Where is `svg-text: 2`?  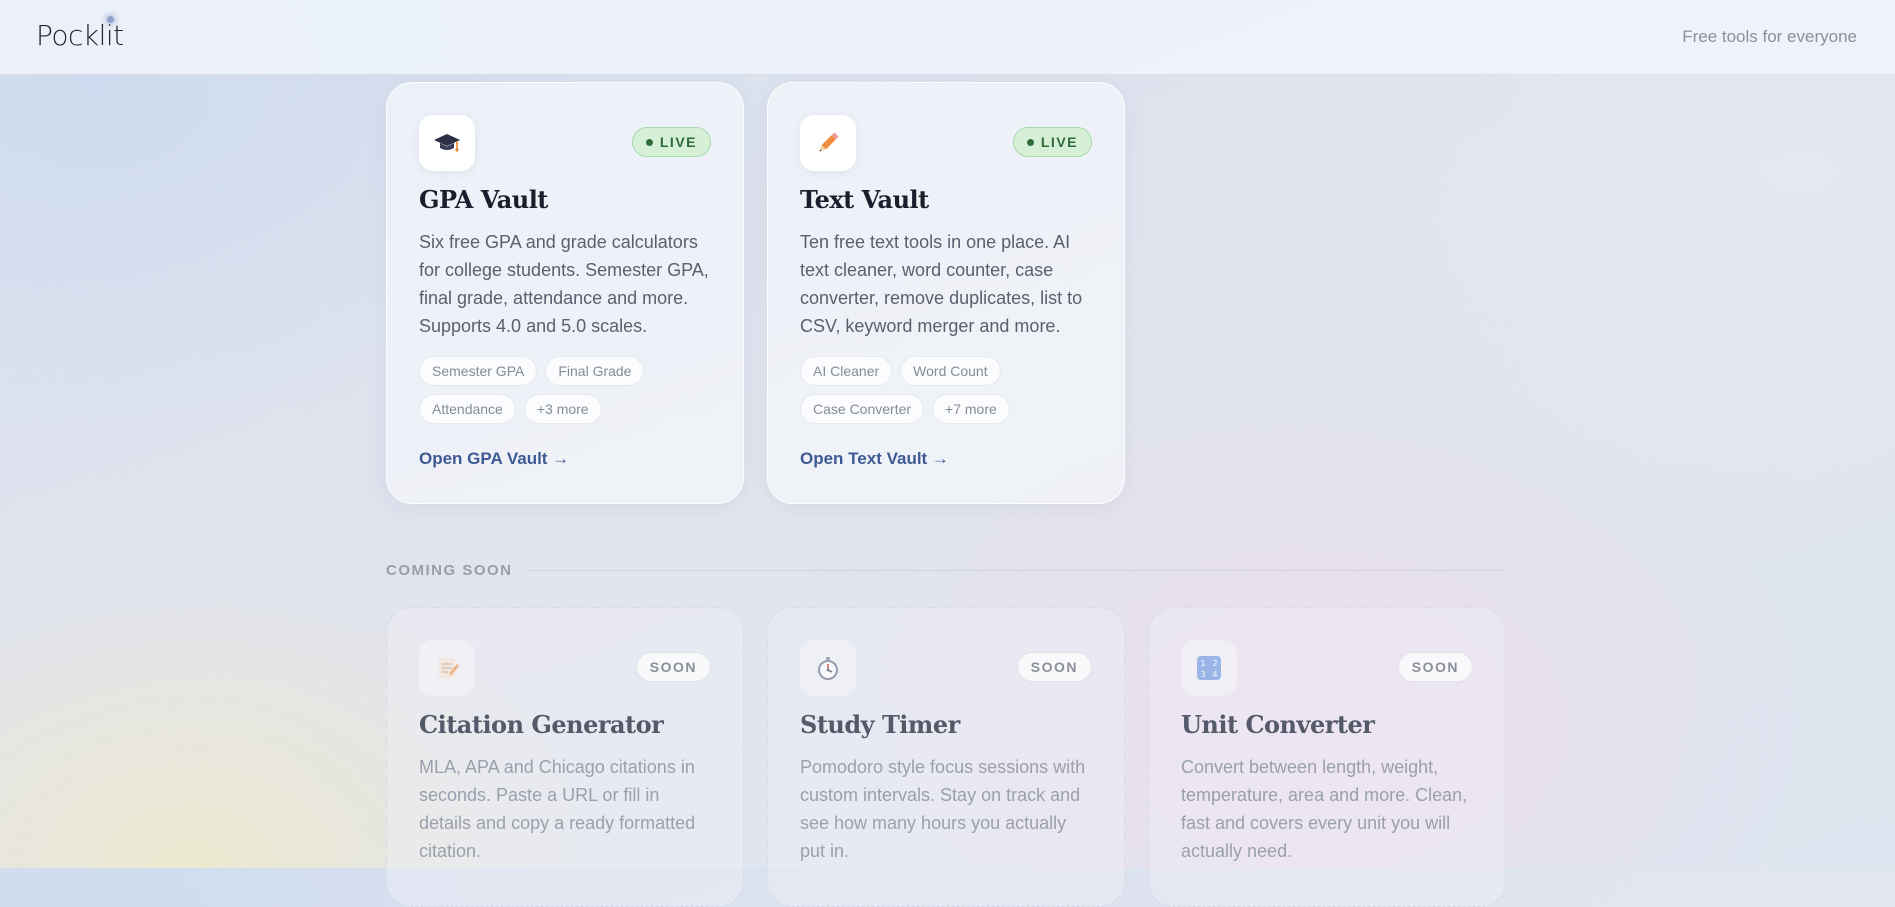
svg-text: 2 is located at coordinates (1214, 663).